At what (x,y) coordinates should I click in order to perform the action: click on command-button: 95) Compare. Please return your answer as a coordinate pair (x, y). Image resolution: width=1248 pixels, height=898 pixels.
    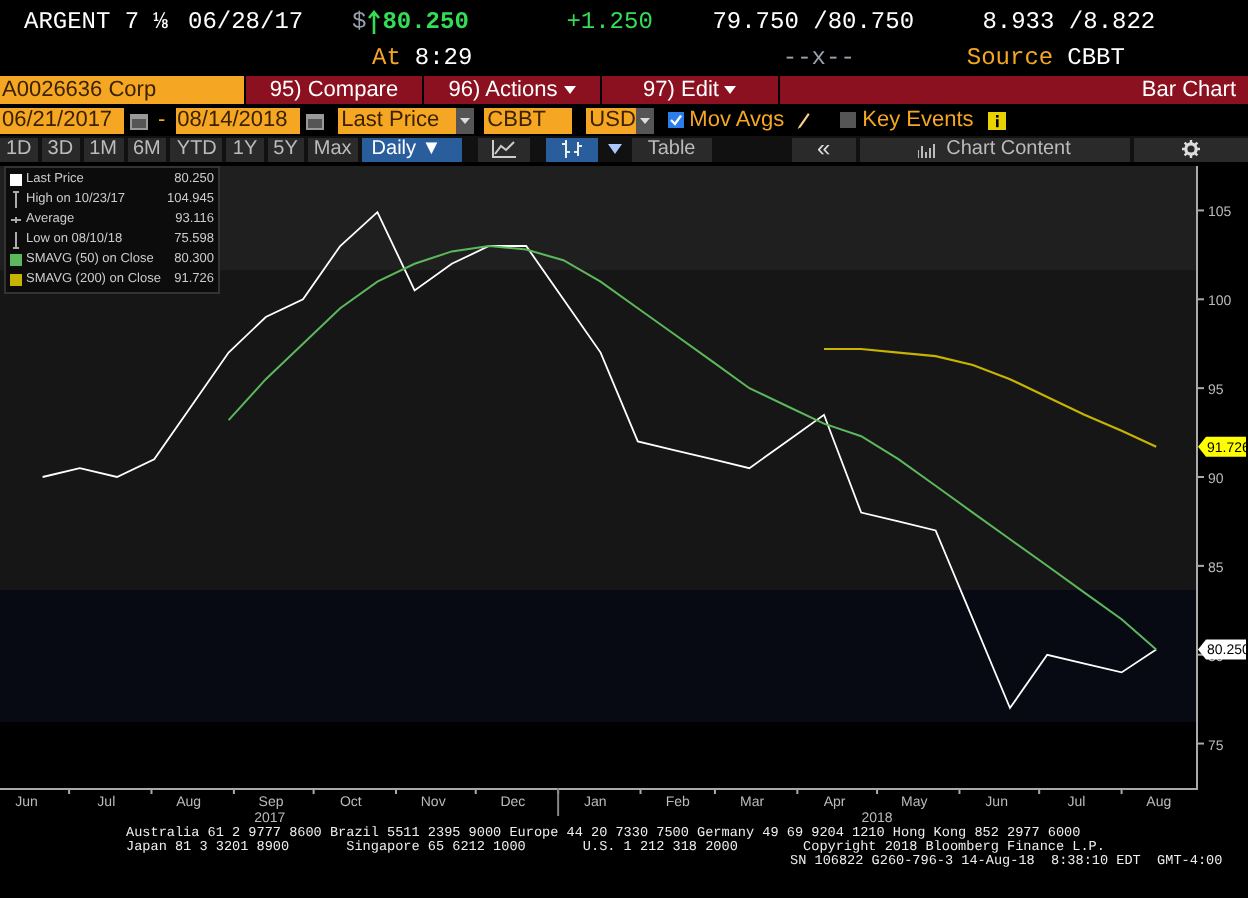
    Looking at the image, I should click on (334, 90).